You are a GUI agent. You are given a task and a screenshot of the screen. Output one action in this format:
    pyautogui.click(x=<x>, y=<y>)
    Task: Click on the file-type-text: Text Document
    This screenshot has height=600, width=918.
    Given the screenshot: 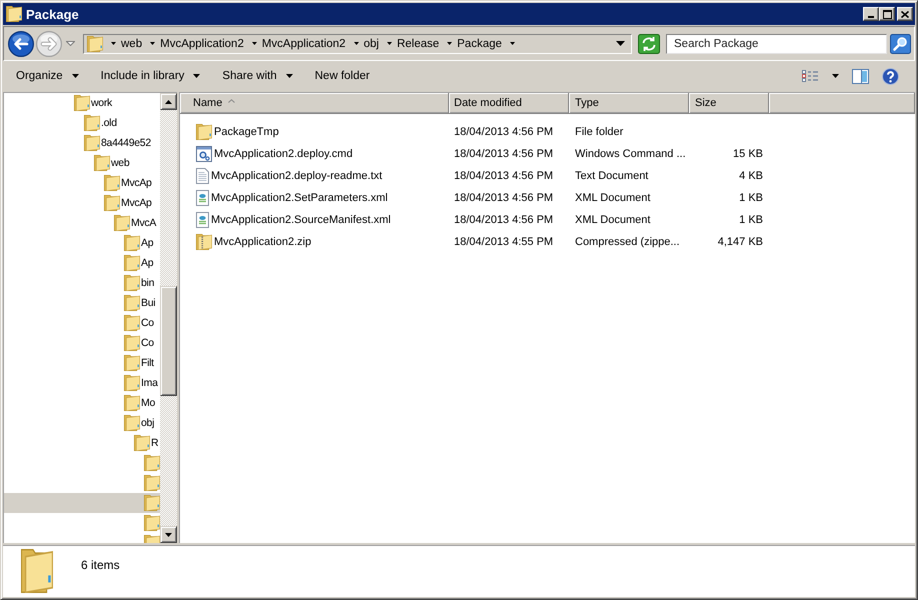 What is the action you would take?
    pyautogui.click(x=611, y=176)
    